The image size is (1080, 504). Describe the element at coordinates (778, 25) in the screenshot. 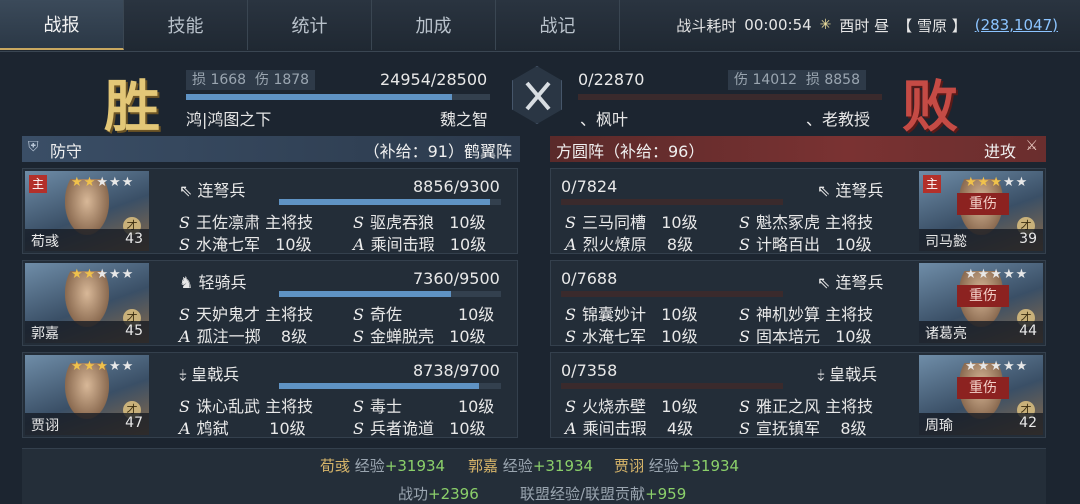

I see `duration-value: 00:00:54` at that location.